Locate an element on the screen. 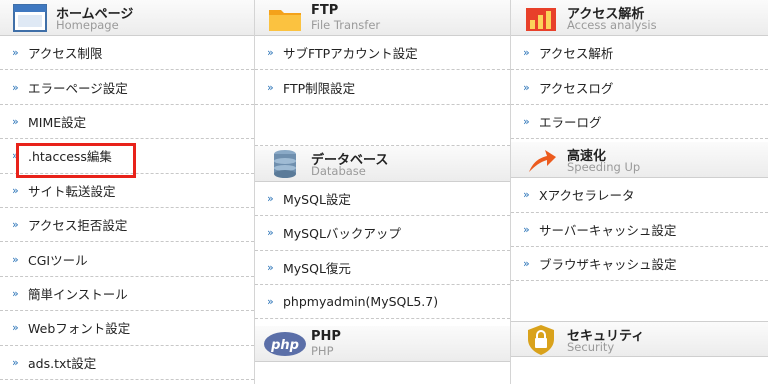 The height and width of the screenshot is (384, 768). htaccess-highlight-box is located at coordinates (76, 160).